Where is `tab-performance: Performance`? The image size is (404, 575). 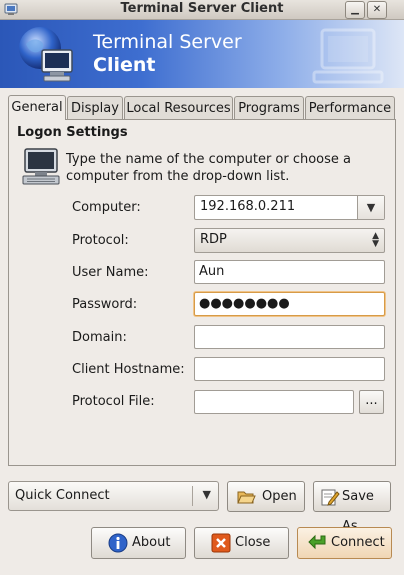 tab-performance: Performance is located at coordinates (350, 107).